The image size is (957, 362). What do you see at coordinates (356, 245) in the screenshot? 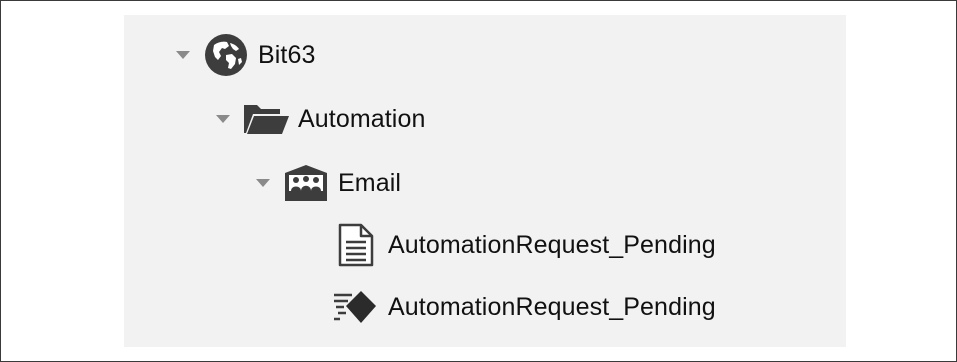
I see `document-icon` at bounding box center [356, 245].